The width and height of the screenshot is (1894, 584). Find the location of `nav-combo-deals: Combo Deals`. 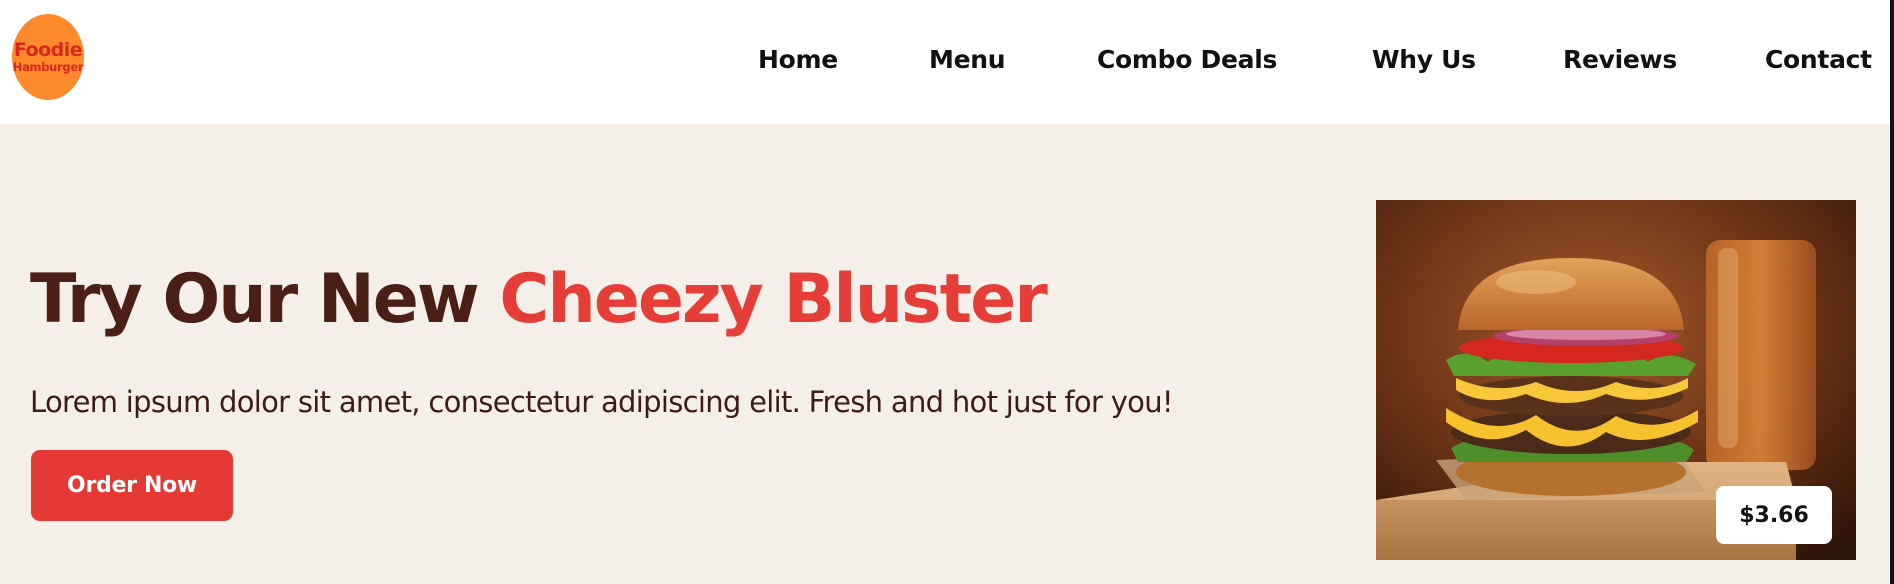

nav-combo-deals: Combo Deals is located at coordinates (1187, 60).